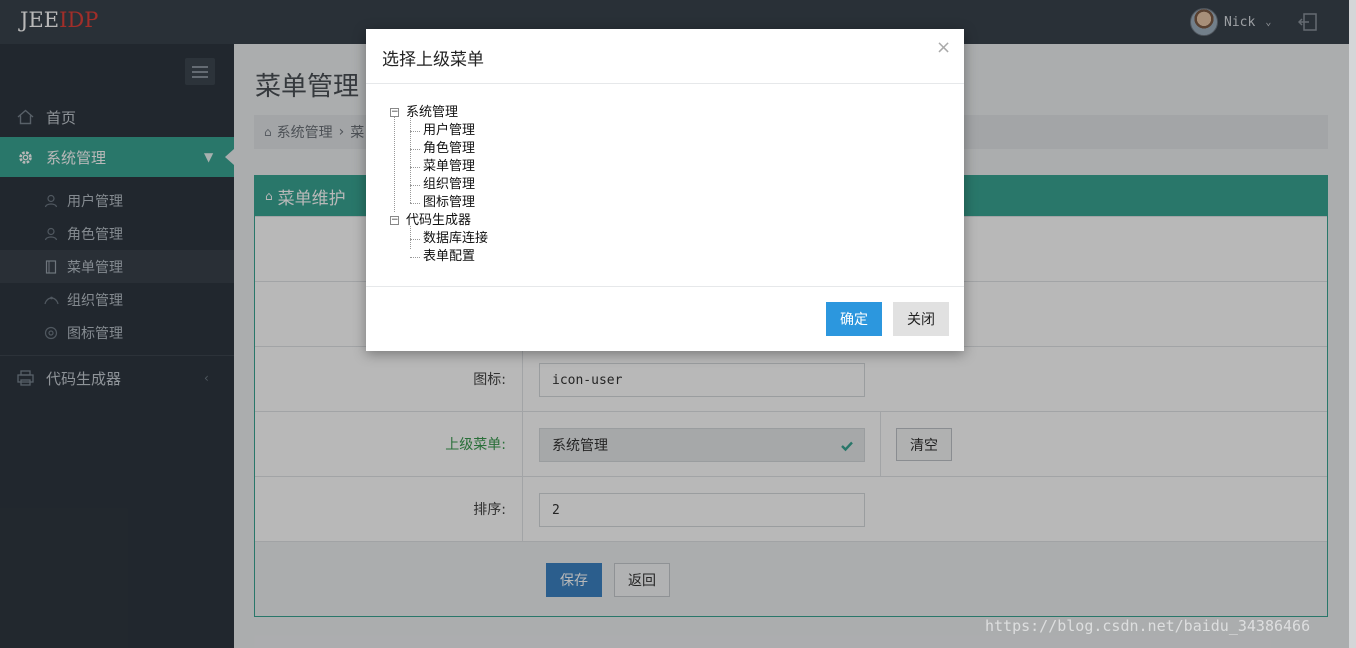 The height and width of the screenshot is (648, 1356). Describe the element at coordinates (943, 47) in the screenshot. I see `close-icon: ×` at that location.